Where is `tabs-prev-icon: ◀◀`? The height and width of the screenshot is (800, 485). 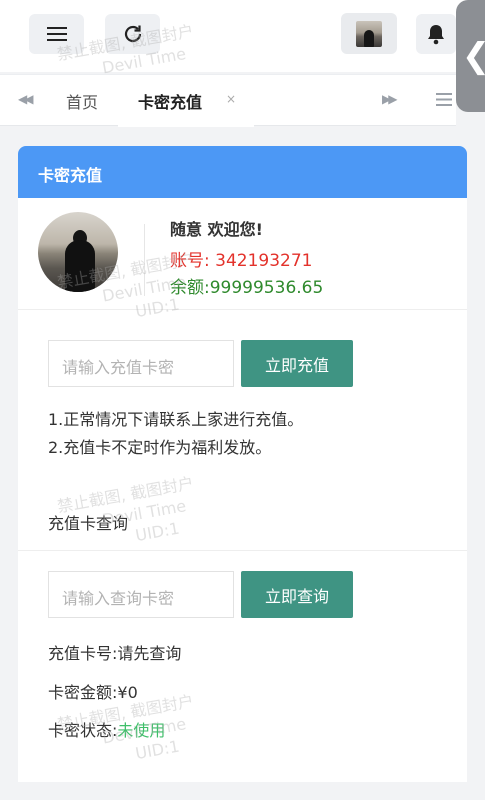
tabs-prev-icon: ◀◀ is located at coordinates (26, 99).